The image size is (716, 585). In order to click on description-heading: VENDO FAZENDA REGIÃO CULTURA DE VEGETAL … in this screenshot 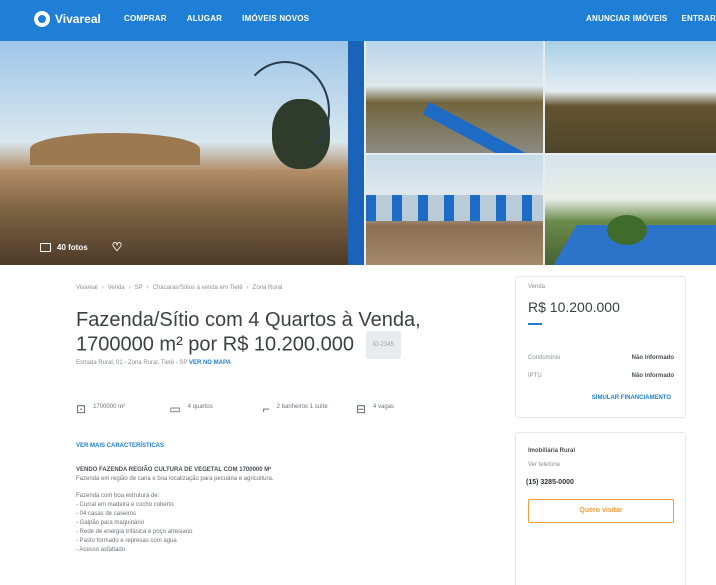, I will do `click(174, 470)`.